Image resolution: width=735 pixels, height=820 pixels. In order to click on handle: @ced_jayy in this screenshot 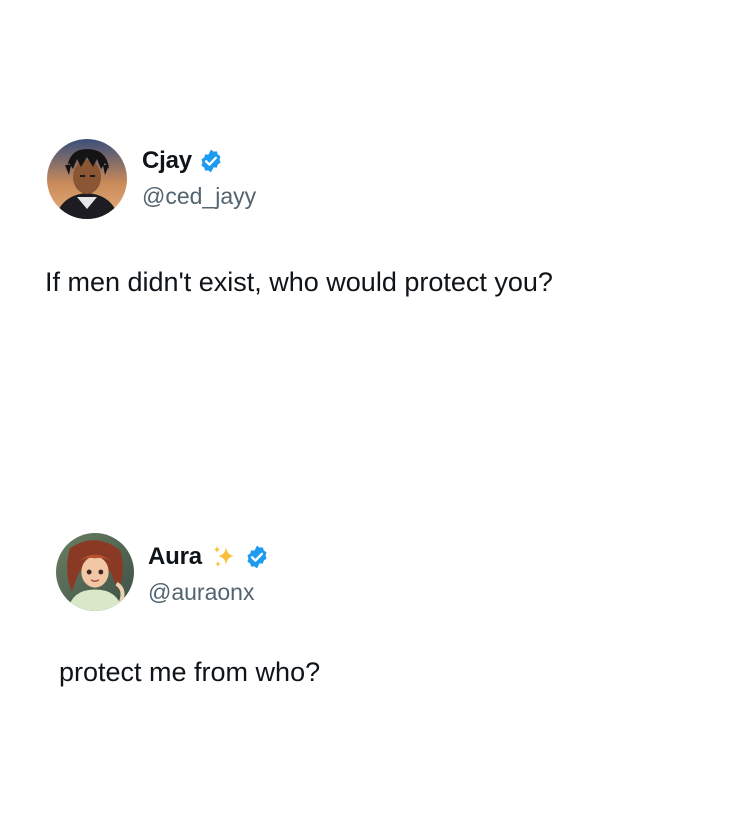, I will do `click(199, 196)`.